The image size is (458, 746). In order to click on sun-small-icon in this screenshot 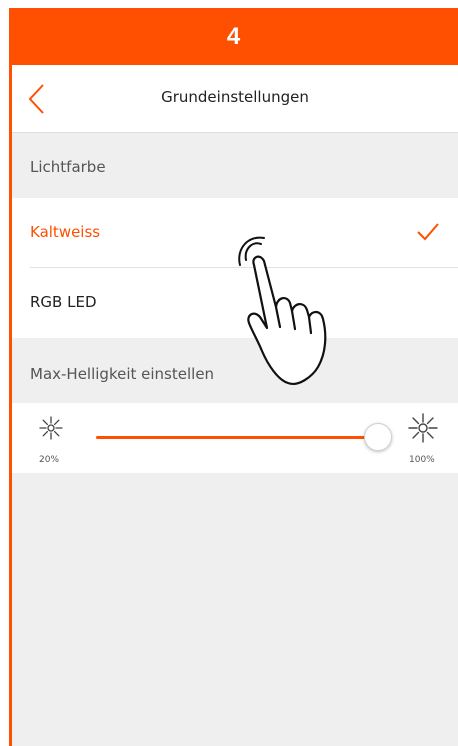, I will do `click(51, 428)`.